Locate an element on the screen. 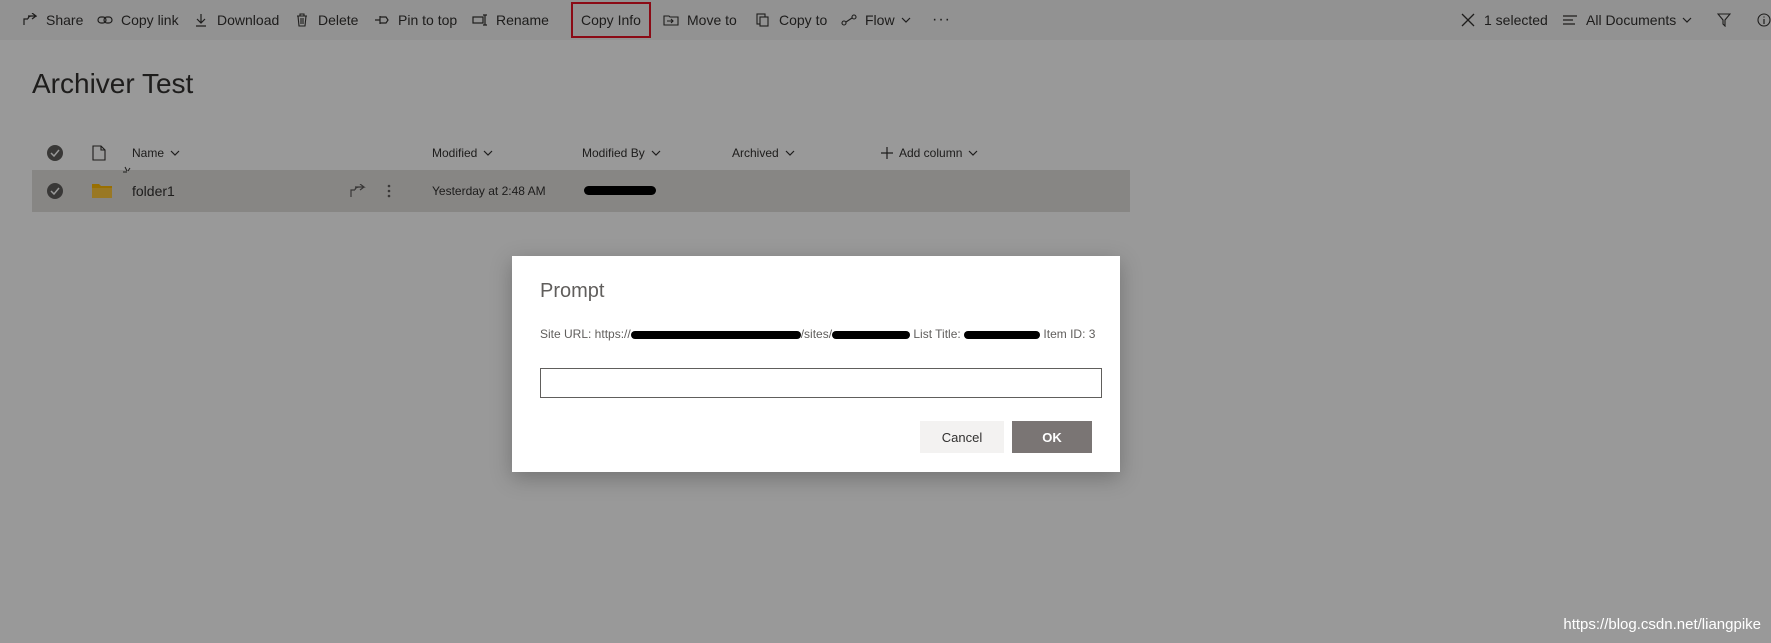 The image size is (1771, 643). message-part-4: Item ID: 3 is located at coordinates (1068, 334).